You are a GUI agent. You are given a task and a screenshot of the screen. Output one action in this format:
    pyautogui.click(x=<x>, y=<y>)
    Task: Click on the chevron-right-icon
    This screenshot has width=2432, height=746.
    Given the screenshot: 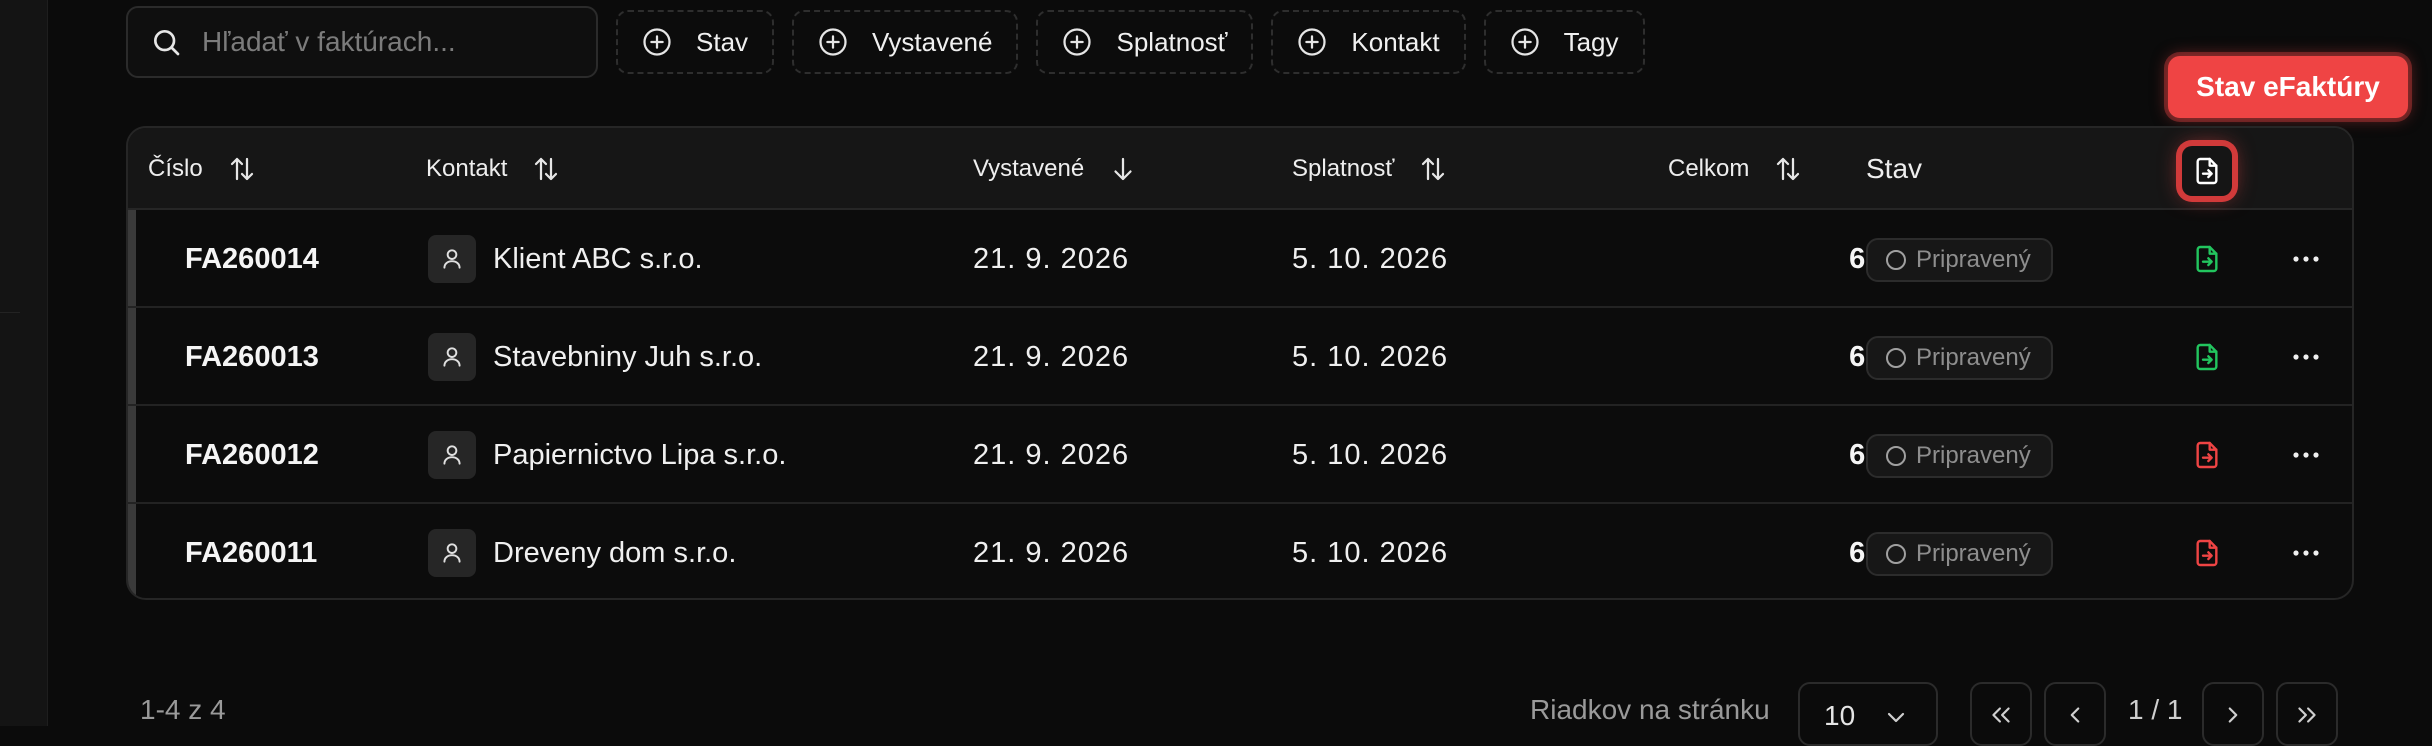 What is the action you would take?
    pyautogui.click(x=2233, y=715)
    